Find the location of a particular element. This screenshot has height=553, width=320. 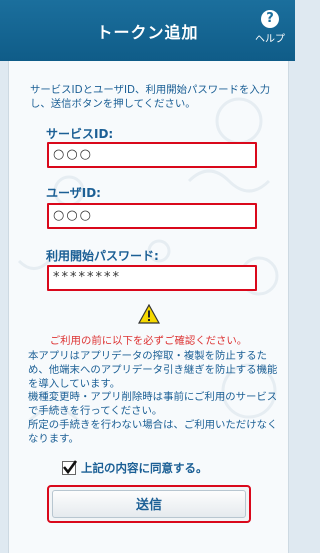

help-icon: ? is located at coordinates (270, 19).